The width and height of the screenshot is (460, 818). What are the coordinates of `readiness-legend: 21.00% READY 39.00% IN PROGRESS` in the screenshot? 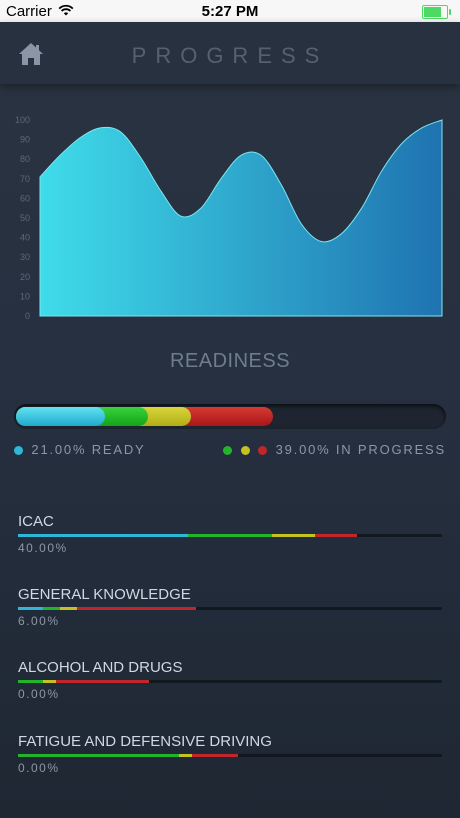 It's located at (230, 450).